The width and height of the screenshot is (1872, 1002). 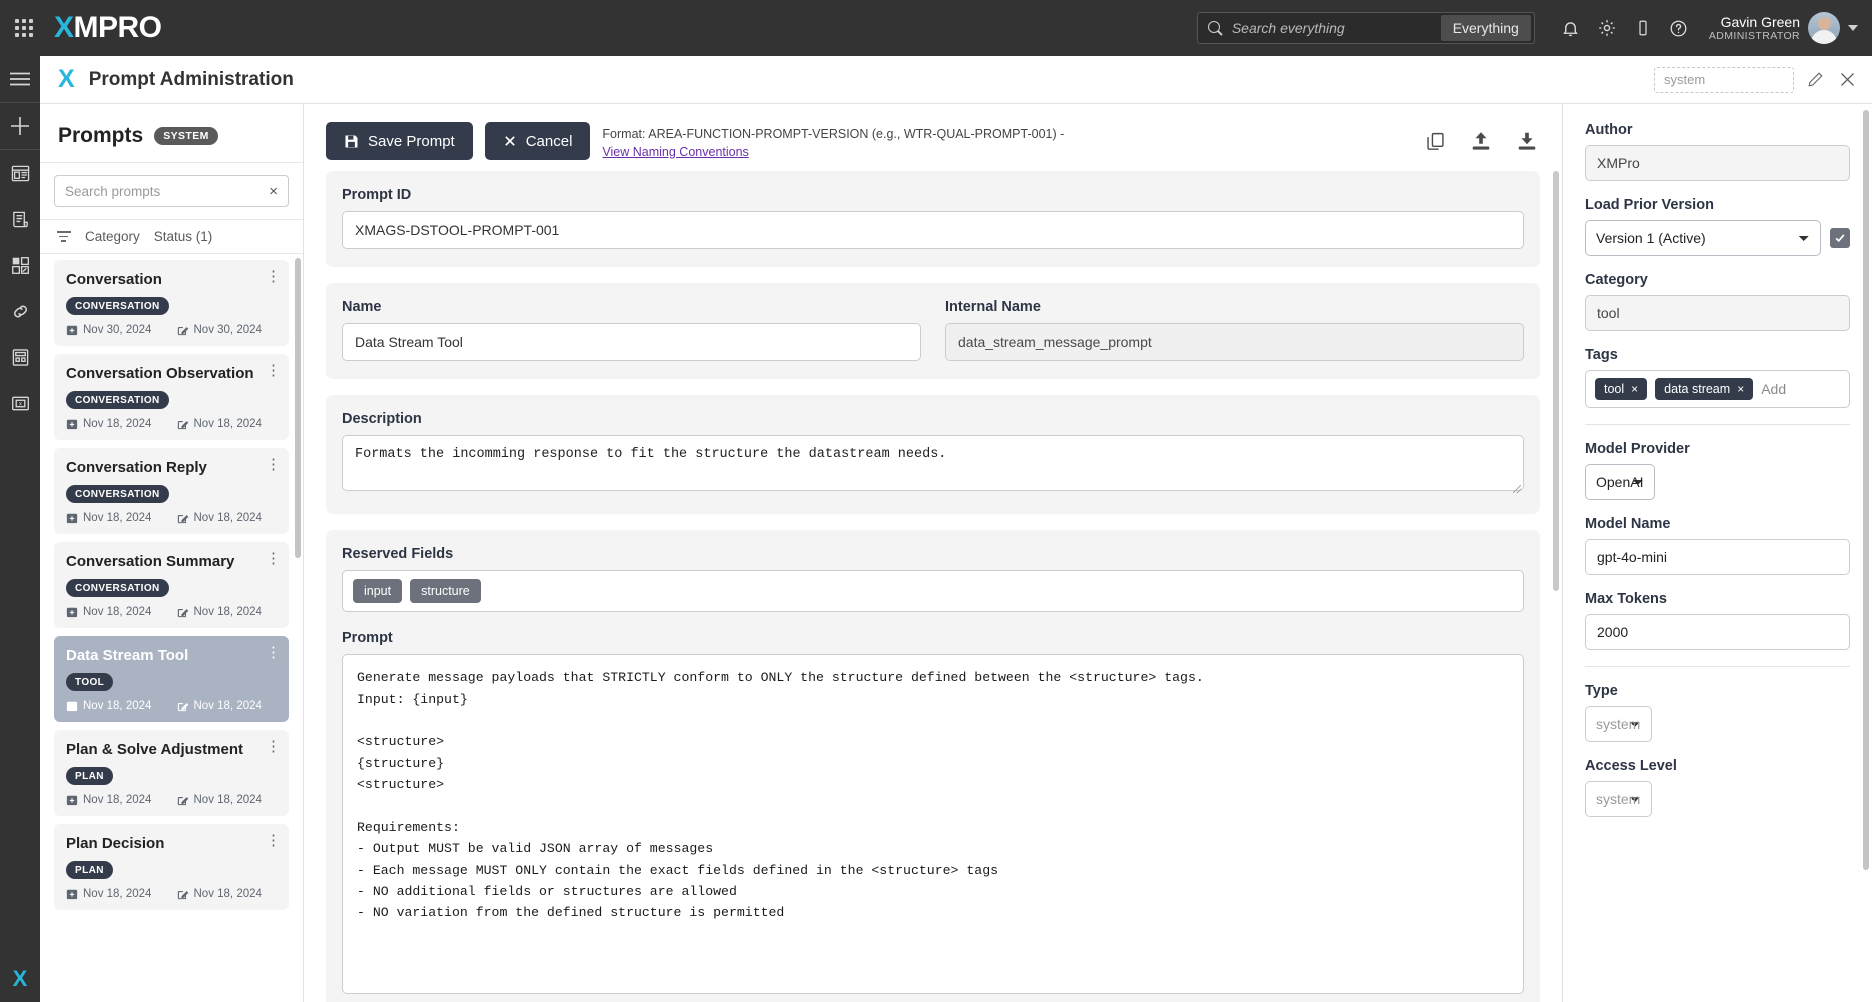 What do you see at coordinates (1773, 389) in the screenshot?
I see `add-tag-input: Add` at bounding box center [1773, 389].